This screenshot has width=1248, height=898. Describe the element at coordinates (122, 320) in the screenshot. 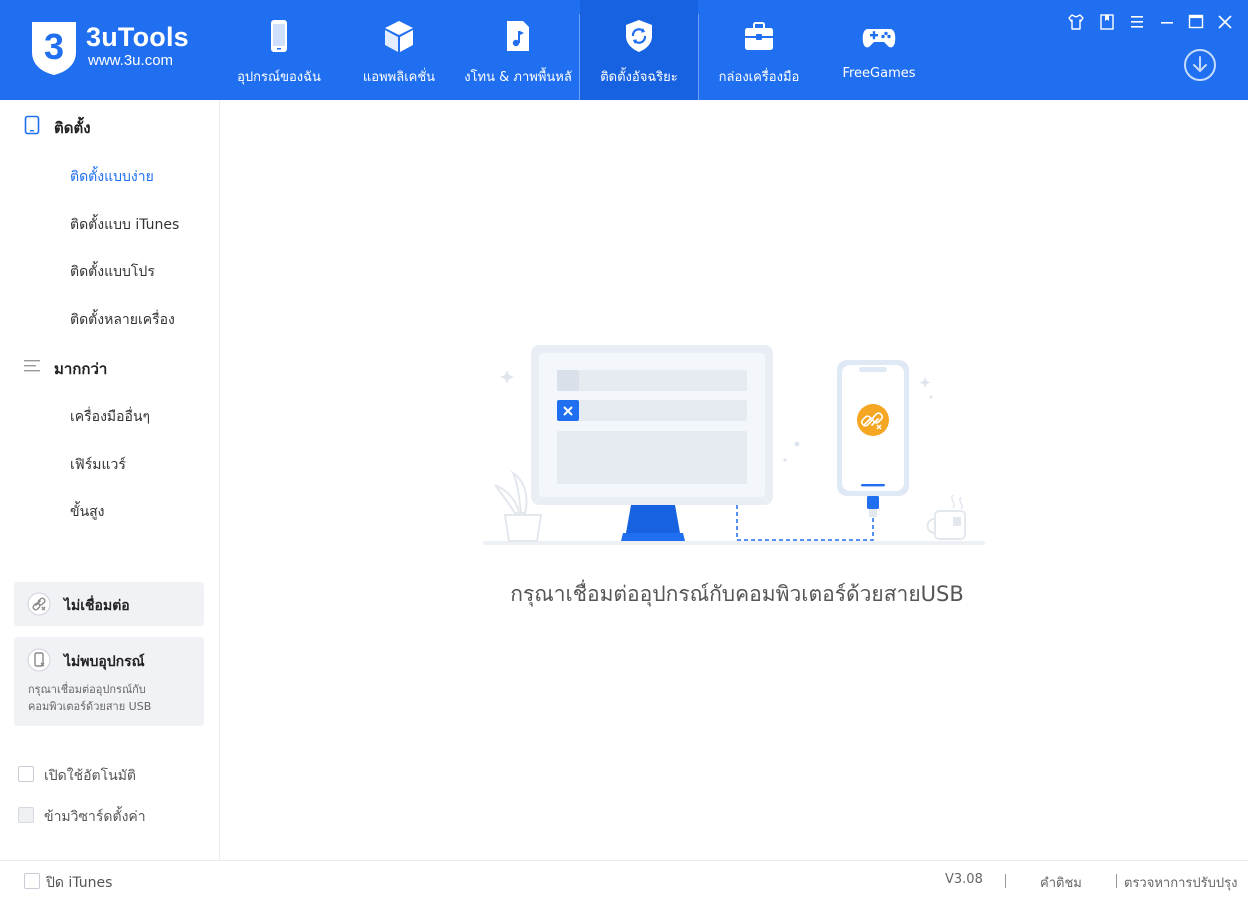

I see `sidebar-item-multi-install: ติดตั้งหลายเครื่อง` at that location.